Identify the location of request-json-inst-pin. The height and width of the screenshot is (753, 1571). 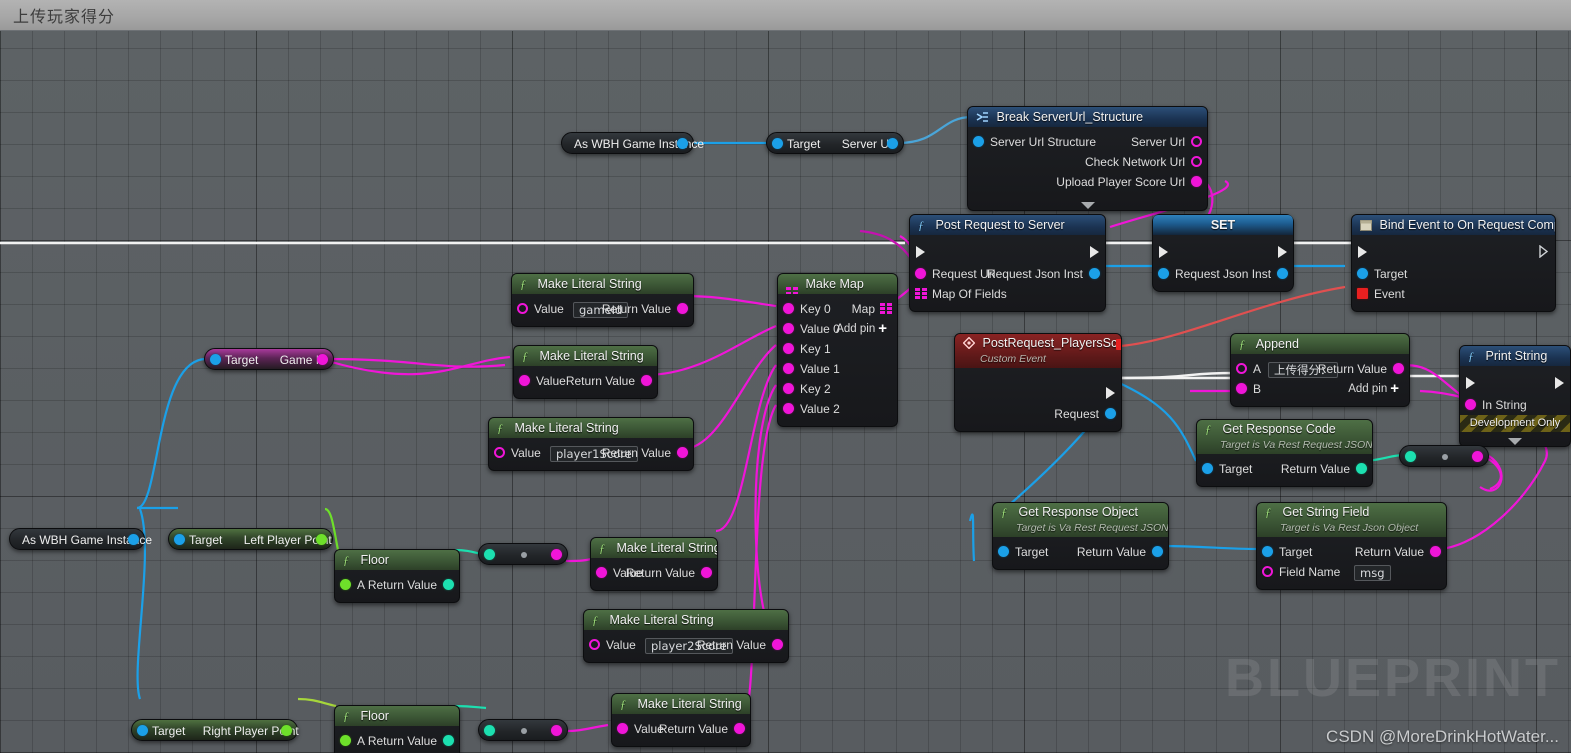
(1094, 273).